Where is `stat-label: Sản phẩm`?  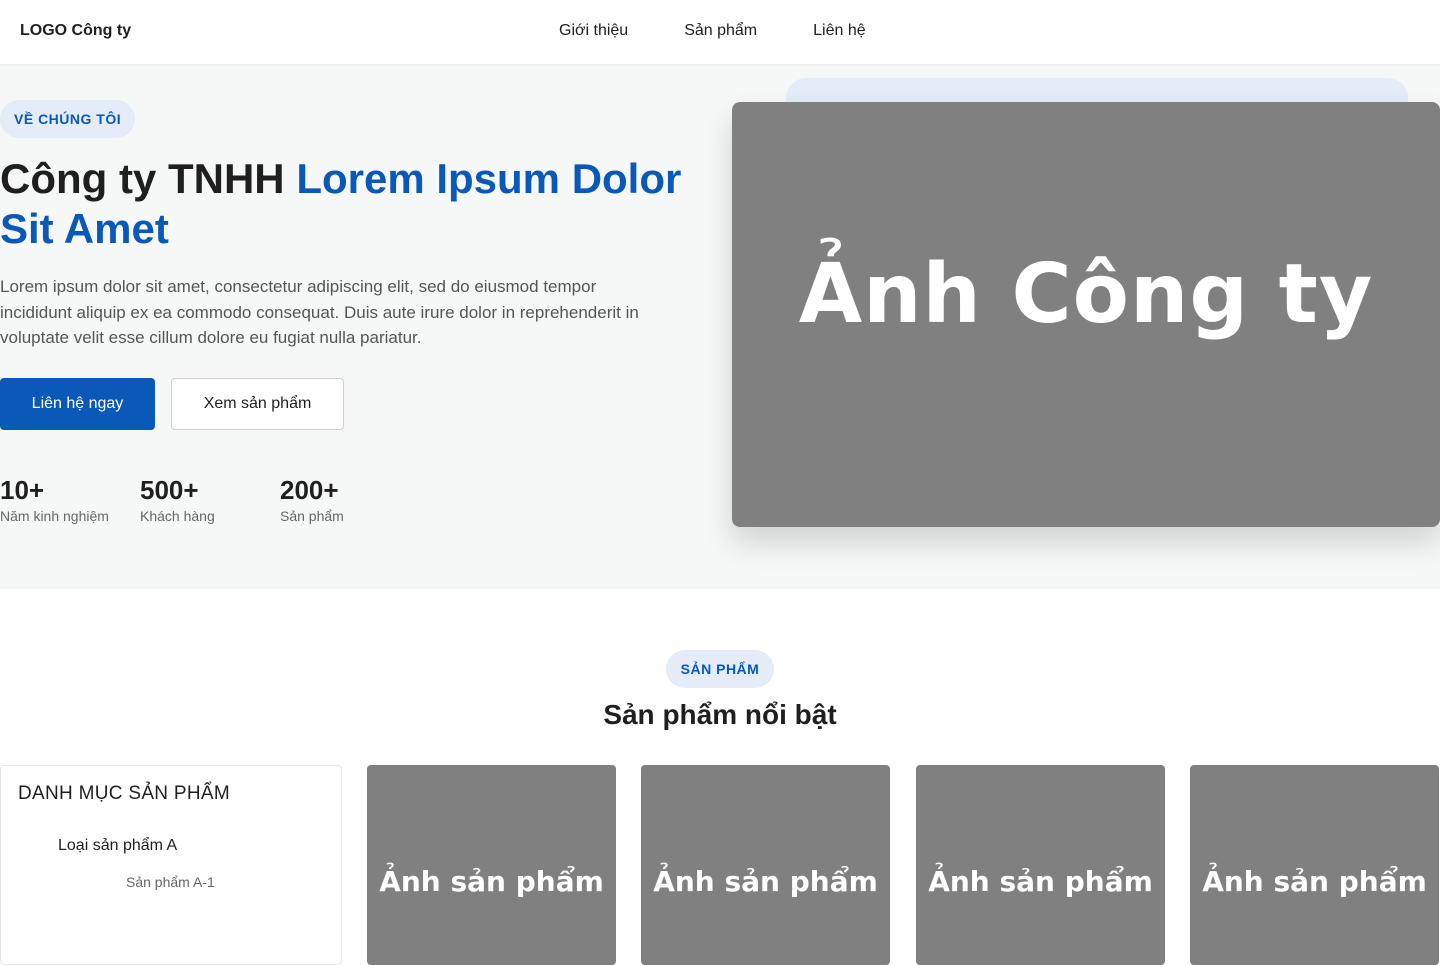
stat-label: Sản phẩm is located at coordinates (312, 516).